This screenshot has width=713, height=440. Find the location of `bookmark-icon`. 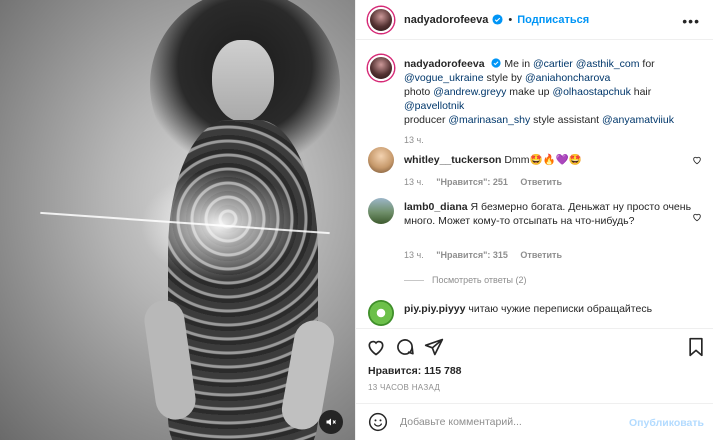

bookmark-icon is located at coordinates (696, 347).